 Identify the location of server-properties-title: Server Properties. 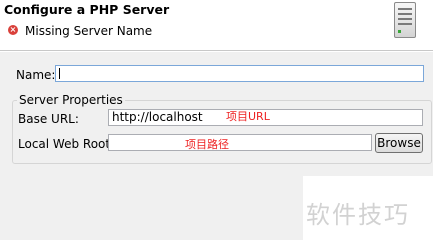
(71, 100).